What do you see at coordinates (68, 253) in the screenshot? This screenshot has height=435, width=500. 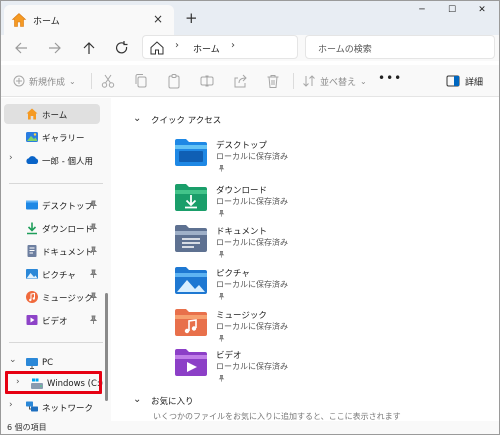 I see `sidebar-item-label: ドキュメント` at bounding box center [68, 253].